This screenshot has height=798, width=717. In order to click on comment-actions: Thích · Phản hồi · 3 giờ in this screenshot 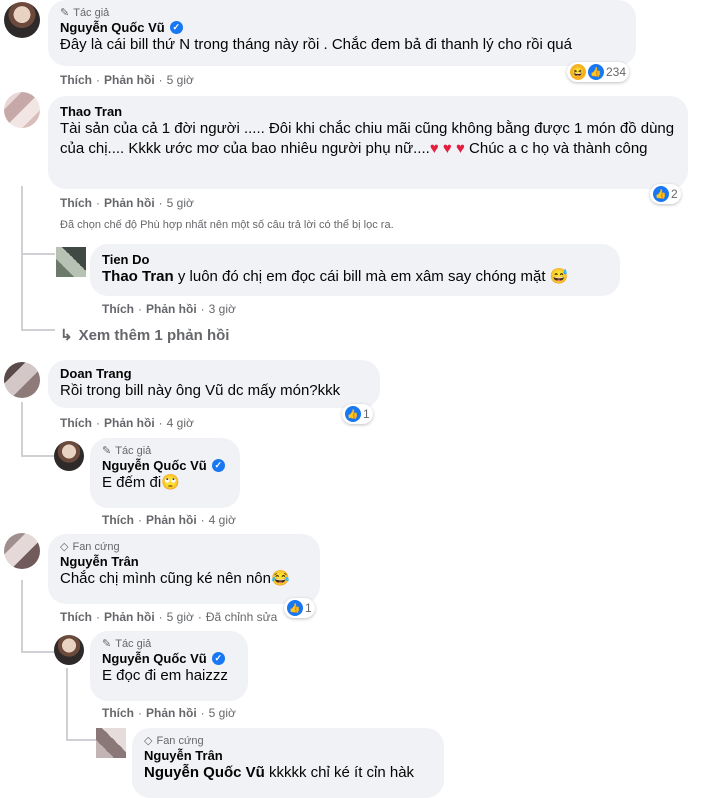, I will do `click(169, 309)`.